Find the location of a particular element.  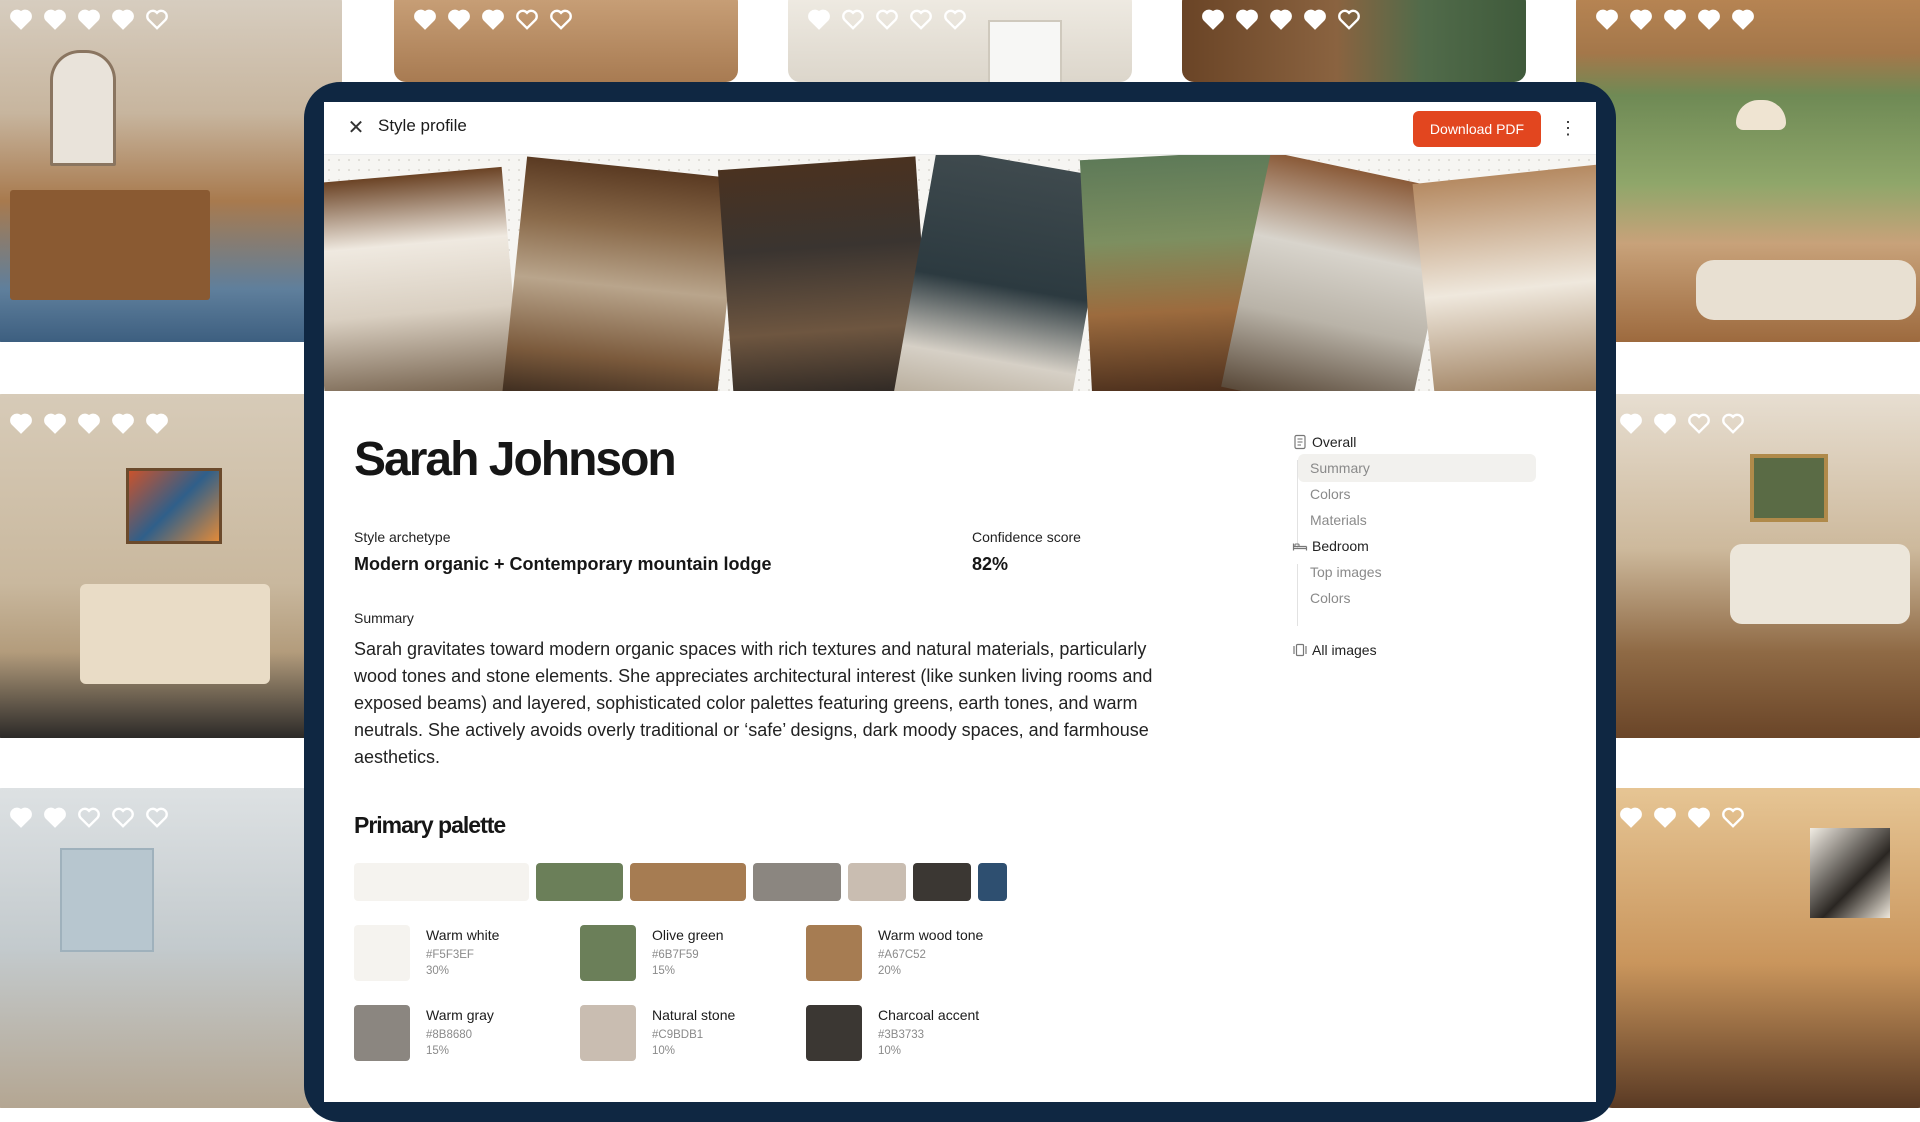

nav-overall-colors: Colors is located at coordinates (1417, 494).